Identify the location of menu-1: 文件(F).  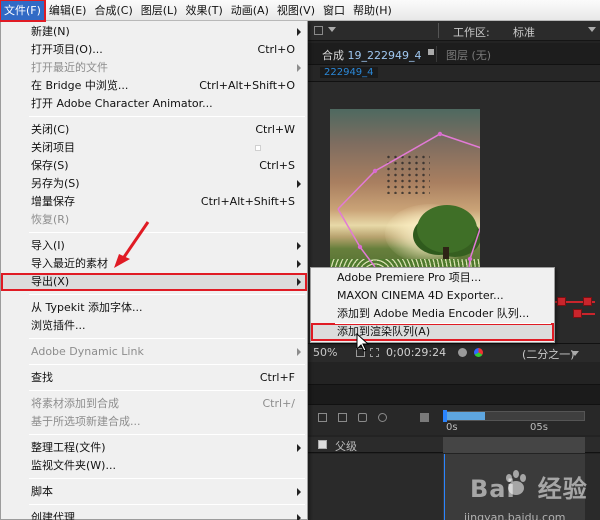
(23, 11).